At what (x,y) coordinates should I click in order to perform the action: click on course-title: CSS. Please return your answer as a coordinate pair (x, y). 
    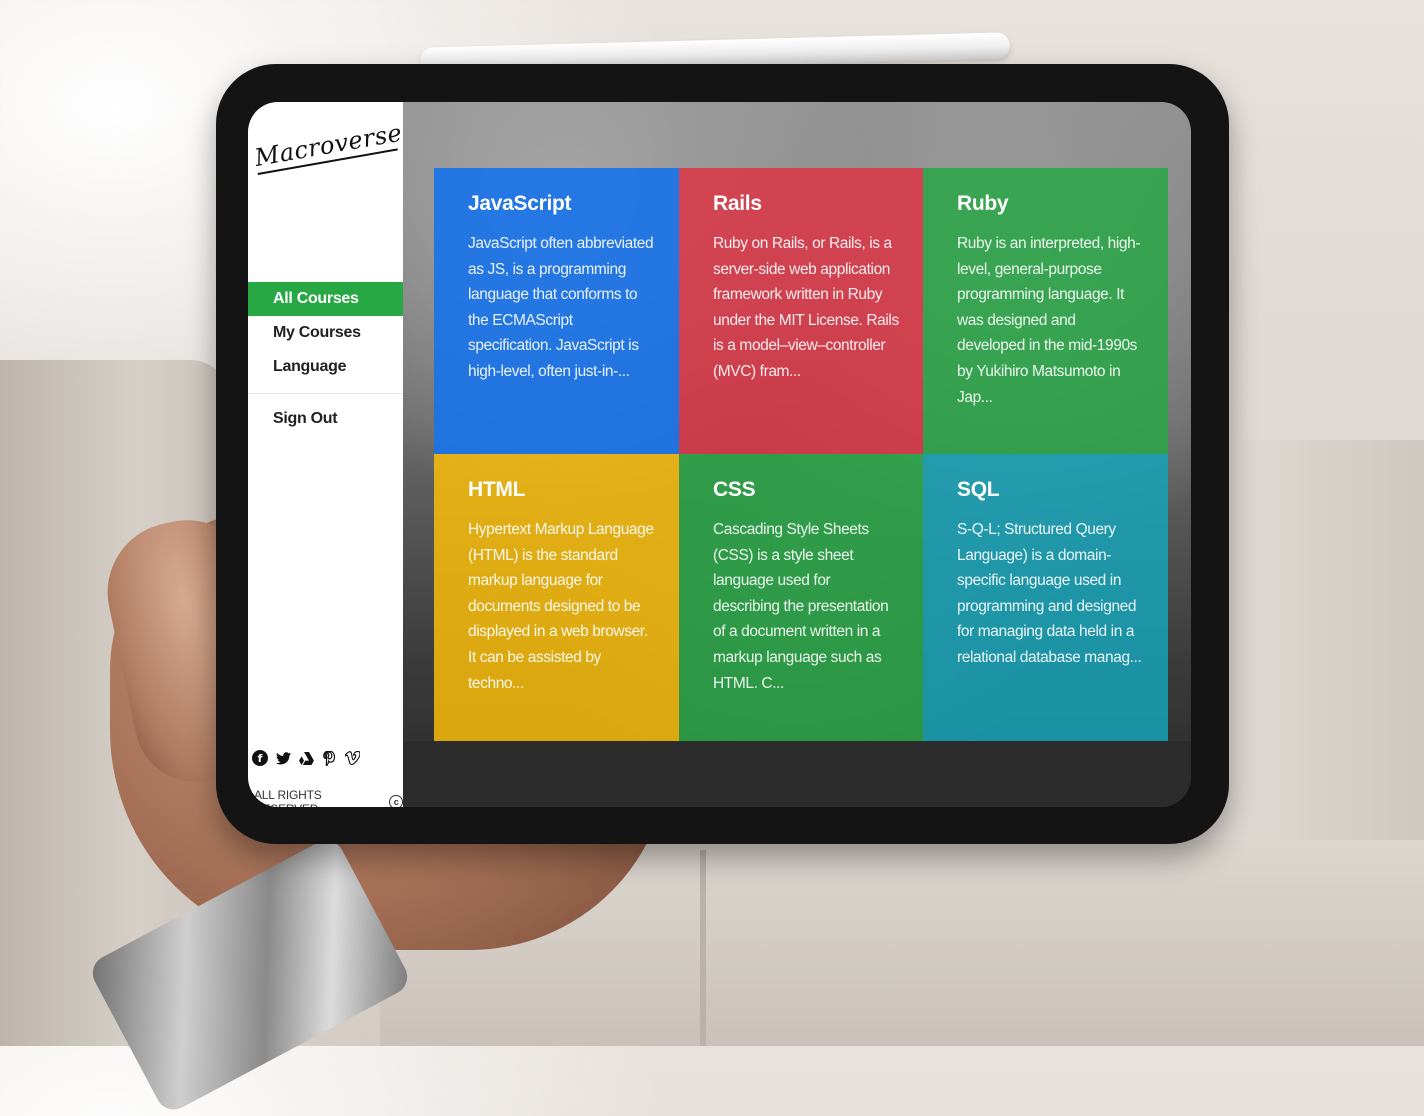
    Looking at the image, I should click on (734, 489).